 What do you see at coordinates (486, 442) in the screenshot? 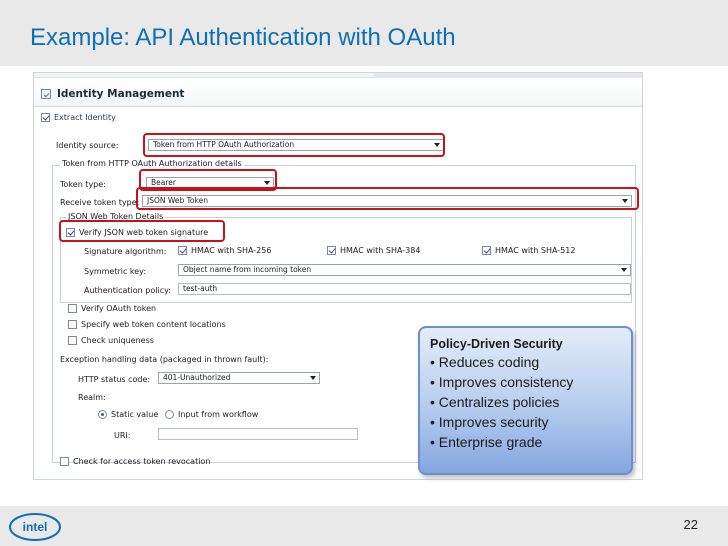
I see `callout-item: • Enterprise grade` at bounding box center [486, 442].